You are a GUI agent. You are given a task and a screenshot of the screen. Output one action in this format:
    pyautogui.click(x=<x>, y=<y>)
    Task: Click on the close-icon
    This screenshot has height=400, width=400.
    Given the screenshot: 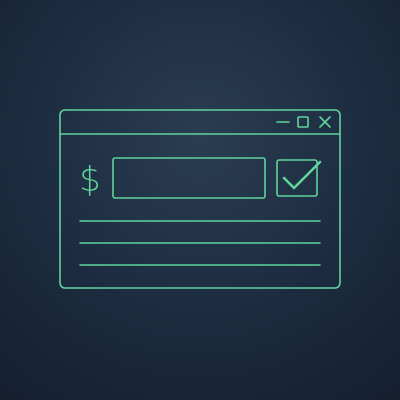 What is the action you would take?
    pyautogui.click(x=325, y=122)
    